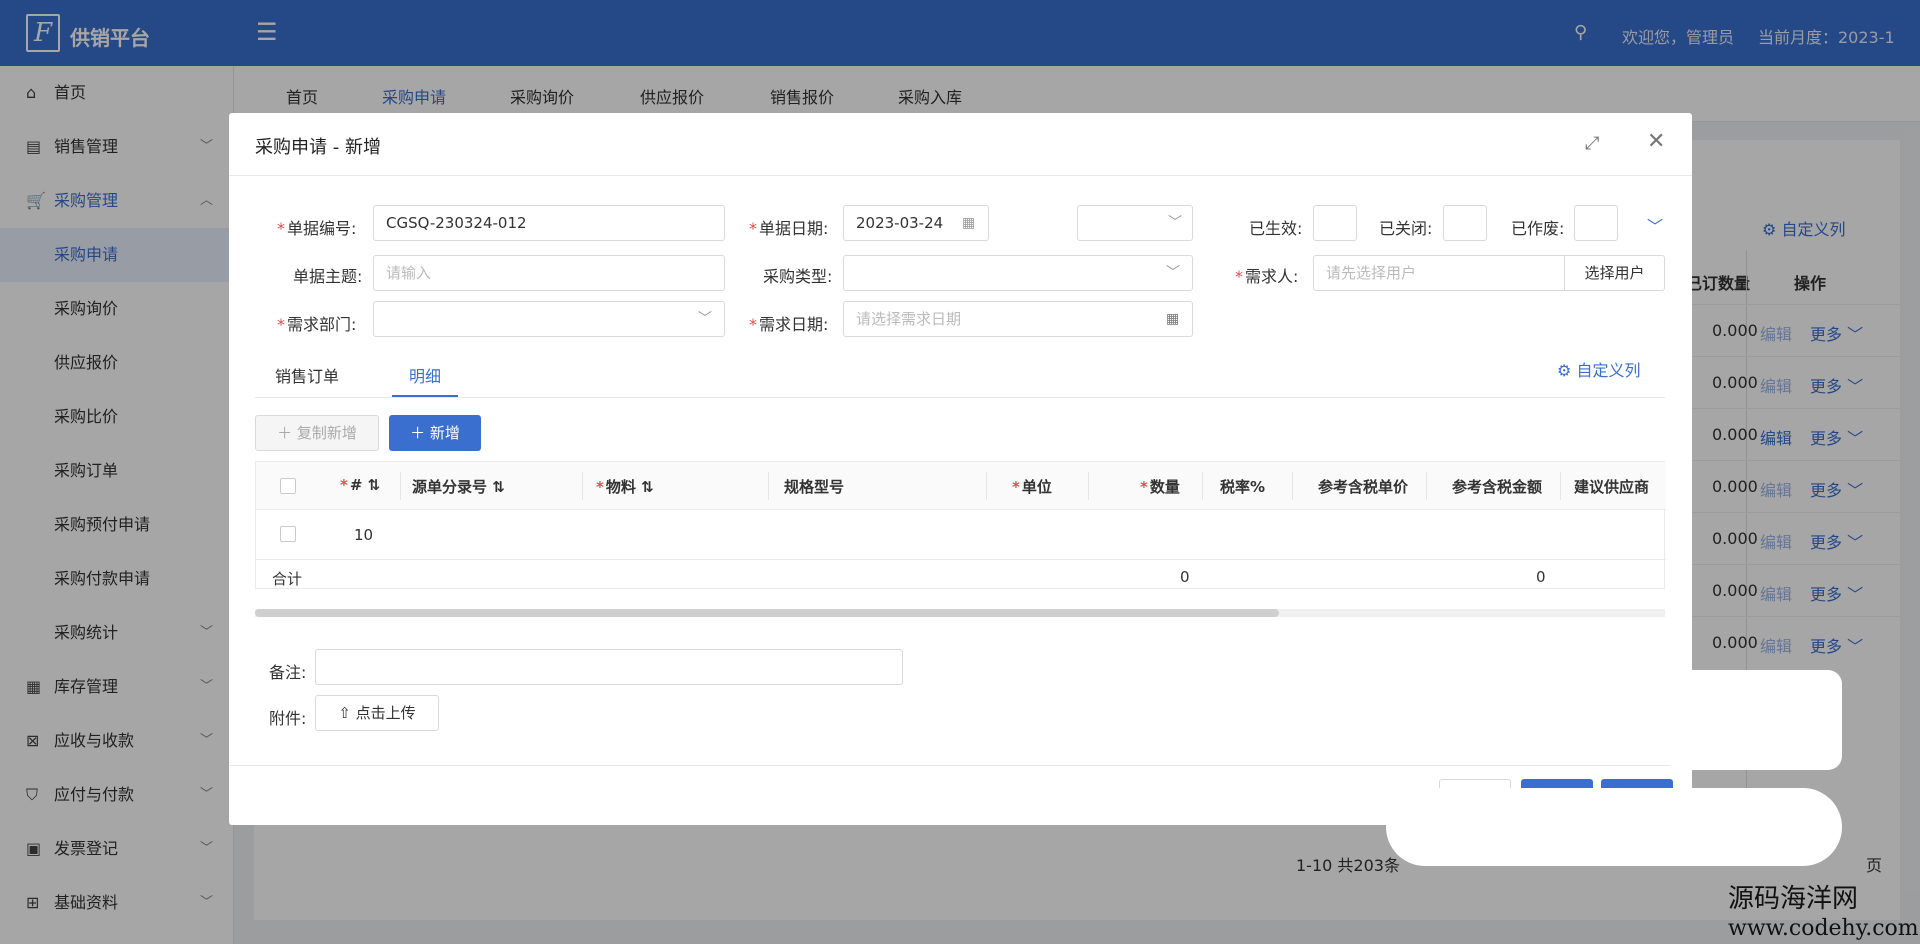 The height and width of the screenshot is (944, 1920). What do you see at coordinates (798, 276) in the screenshot?
I see `purchase-type-label: 采购类型:` at bounding box center [798, 276].